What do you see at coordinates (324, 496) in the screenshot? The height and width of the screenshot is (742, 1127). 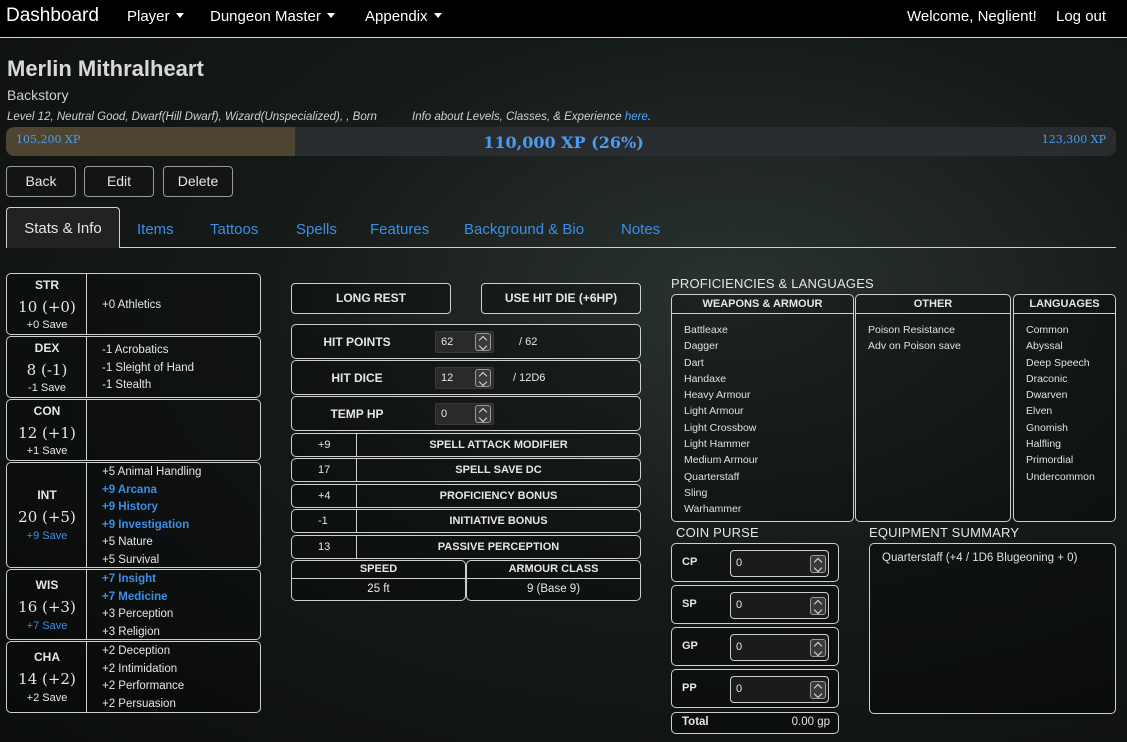 I see `modifier-value: +4` at bounding box center [324, 496].